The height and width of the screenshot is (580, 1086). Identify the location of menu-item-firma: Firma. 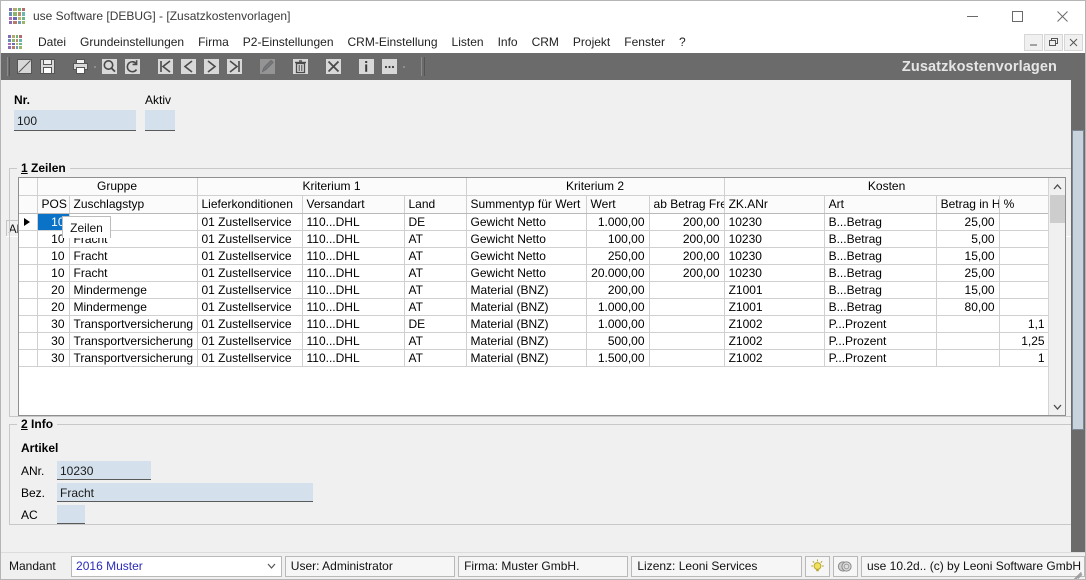
(213, 42).